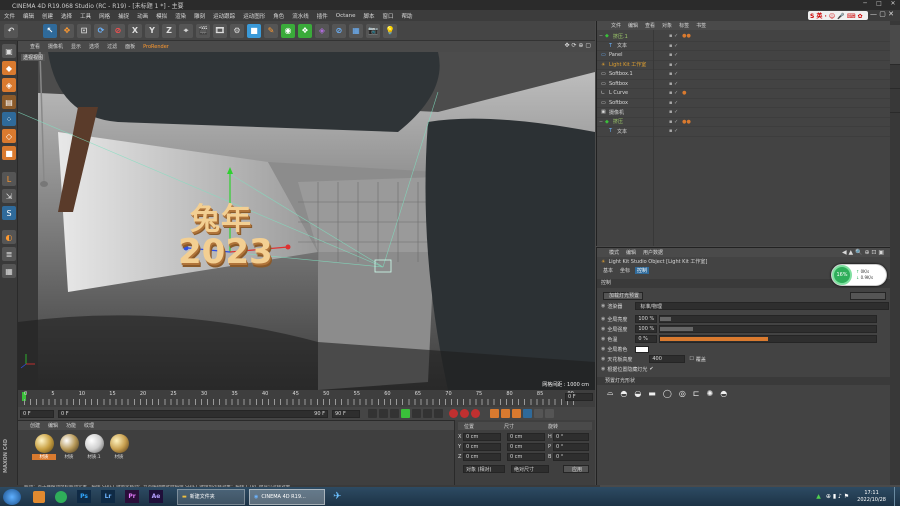 The width and height of the screenshot is (900, 506). I want to click on shape-preset-icon: ▬, so click(652, 393).